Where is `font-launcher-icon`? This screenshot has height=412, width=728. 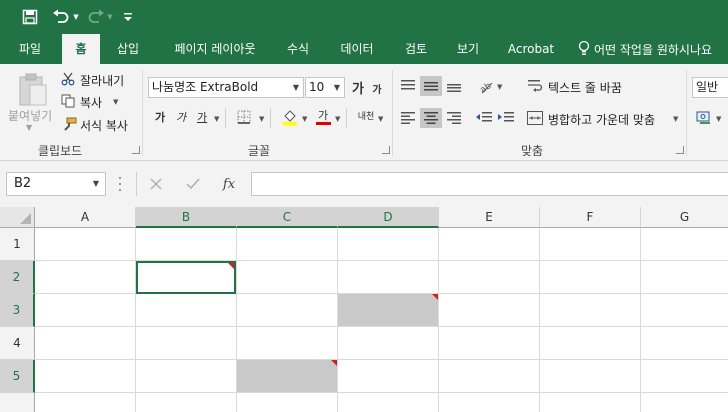
font-launcher-icon is located at coordinates (386, 150).